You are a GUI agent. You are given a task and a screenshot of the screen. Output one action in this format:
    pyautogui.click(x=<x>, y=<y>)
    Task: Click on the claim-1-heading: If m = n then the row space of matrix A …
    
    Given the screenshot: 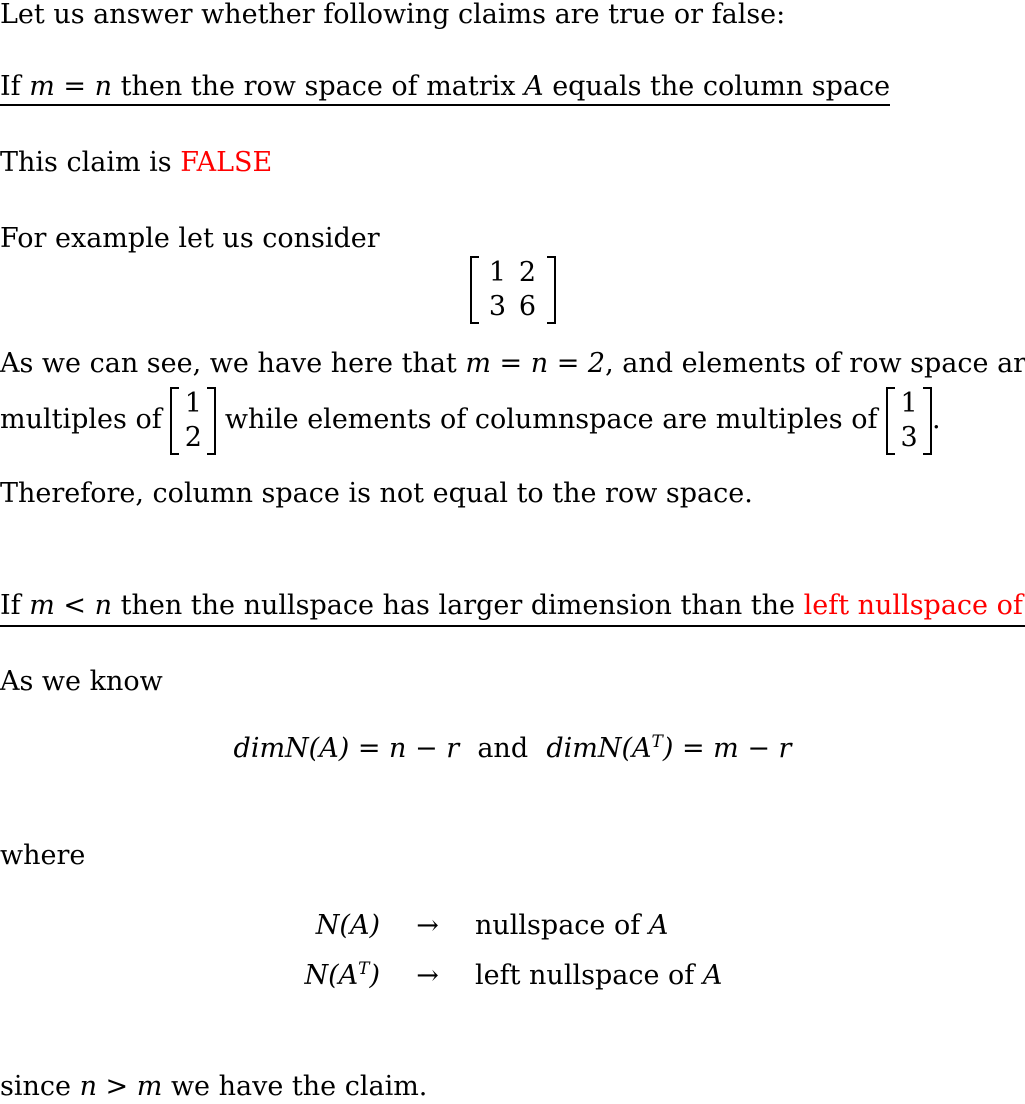 What is the action you would take?
    pyautogui.click(x=445, y=88)
    